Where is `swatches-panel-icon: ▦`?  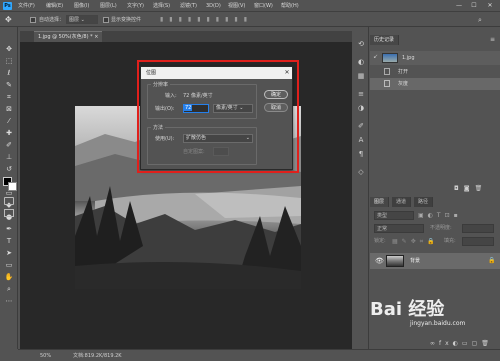
swatches-panel-icon: ▦ is located at coordinates (361, 76).